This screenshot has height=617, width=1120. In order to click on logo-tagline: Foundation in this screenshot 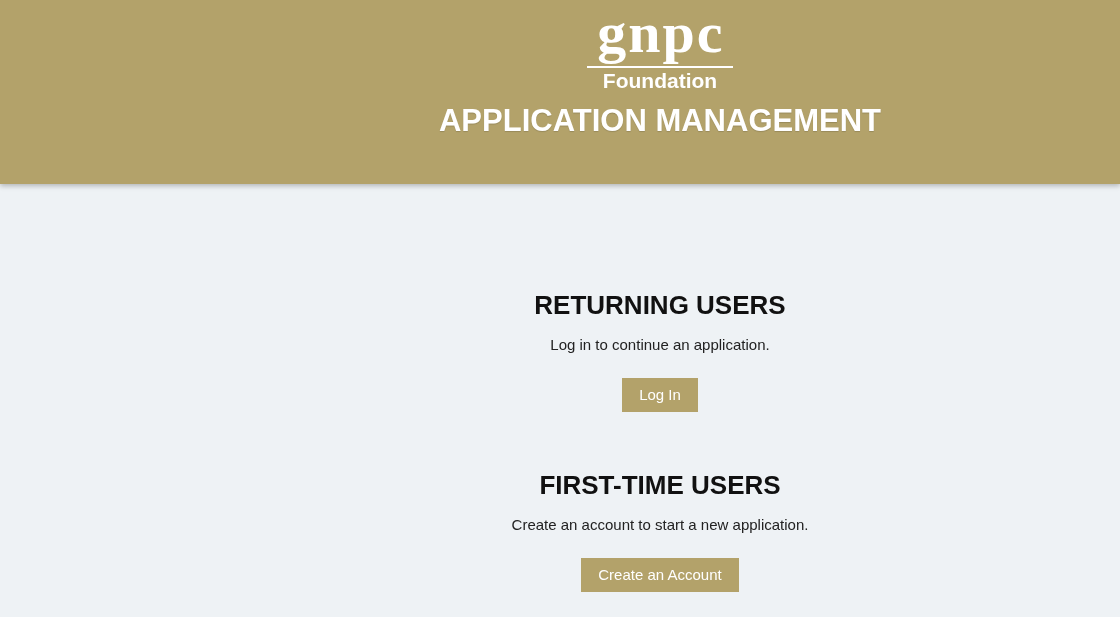, I will do `click(660, 81)`.